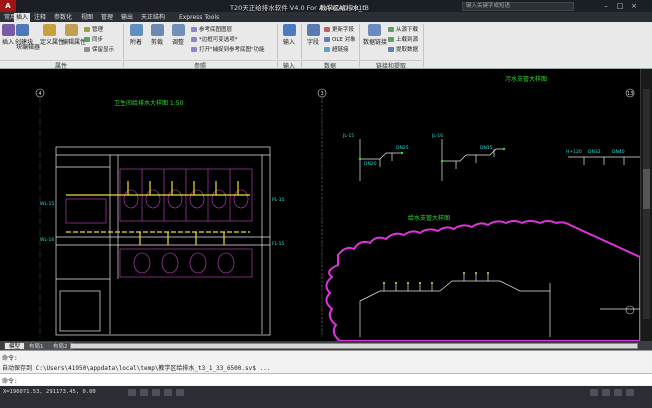 This screenshot has width=652, height=408. What do you see at coordinates (402, 148) in the screenshot?
I see `pipe-label: DN25` at bounding box center [402, 148].